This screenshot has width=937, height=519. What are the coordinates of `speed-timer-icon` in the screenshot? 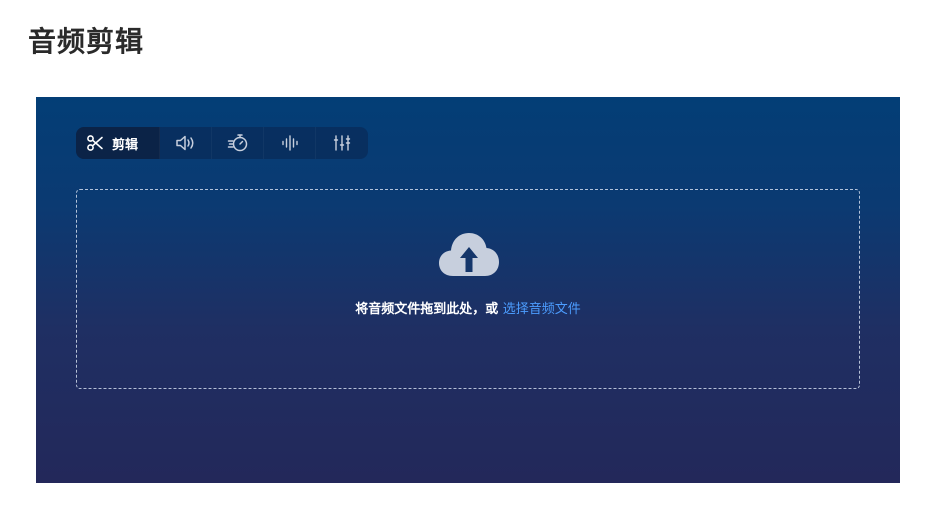 It's located at (238, 143).